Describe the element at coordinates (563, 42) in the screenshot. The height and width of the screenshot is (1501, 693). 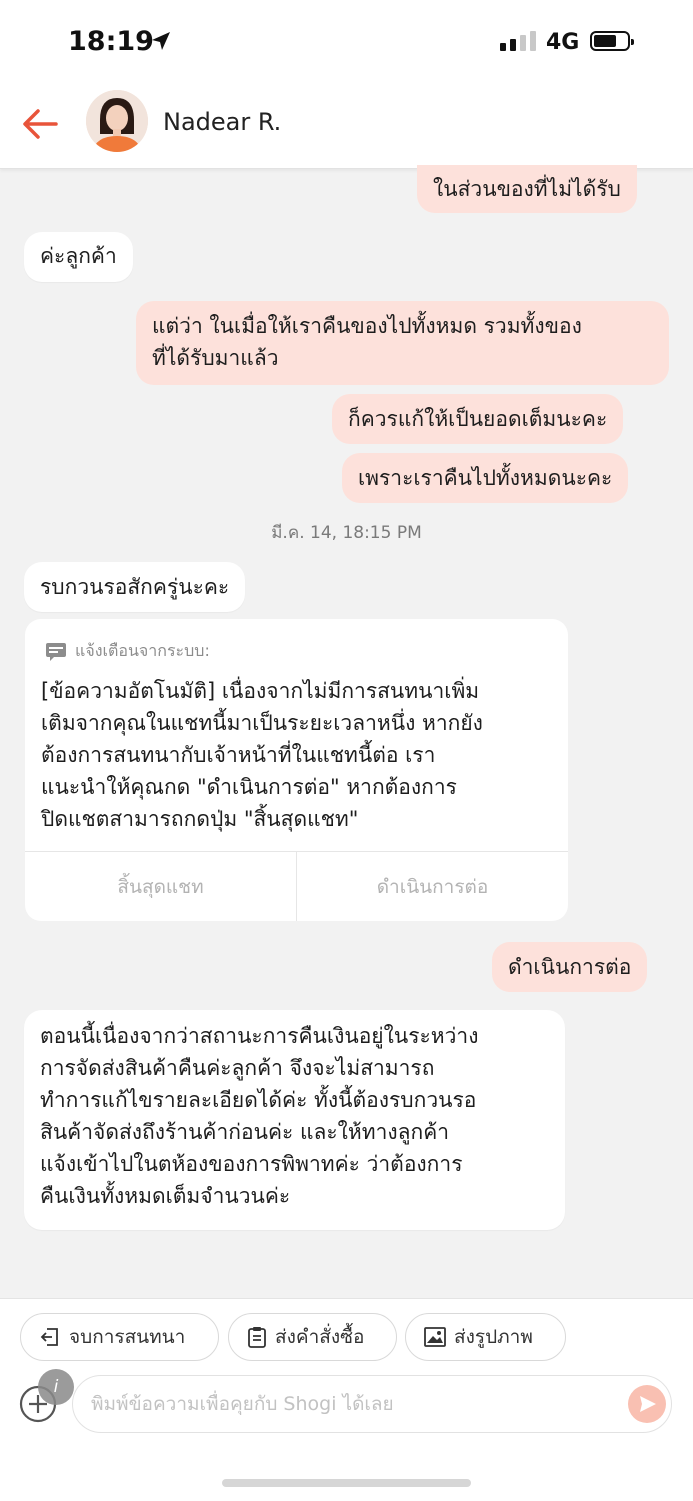
I see `network-type: 4G` at that location.